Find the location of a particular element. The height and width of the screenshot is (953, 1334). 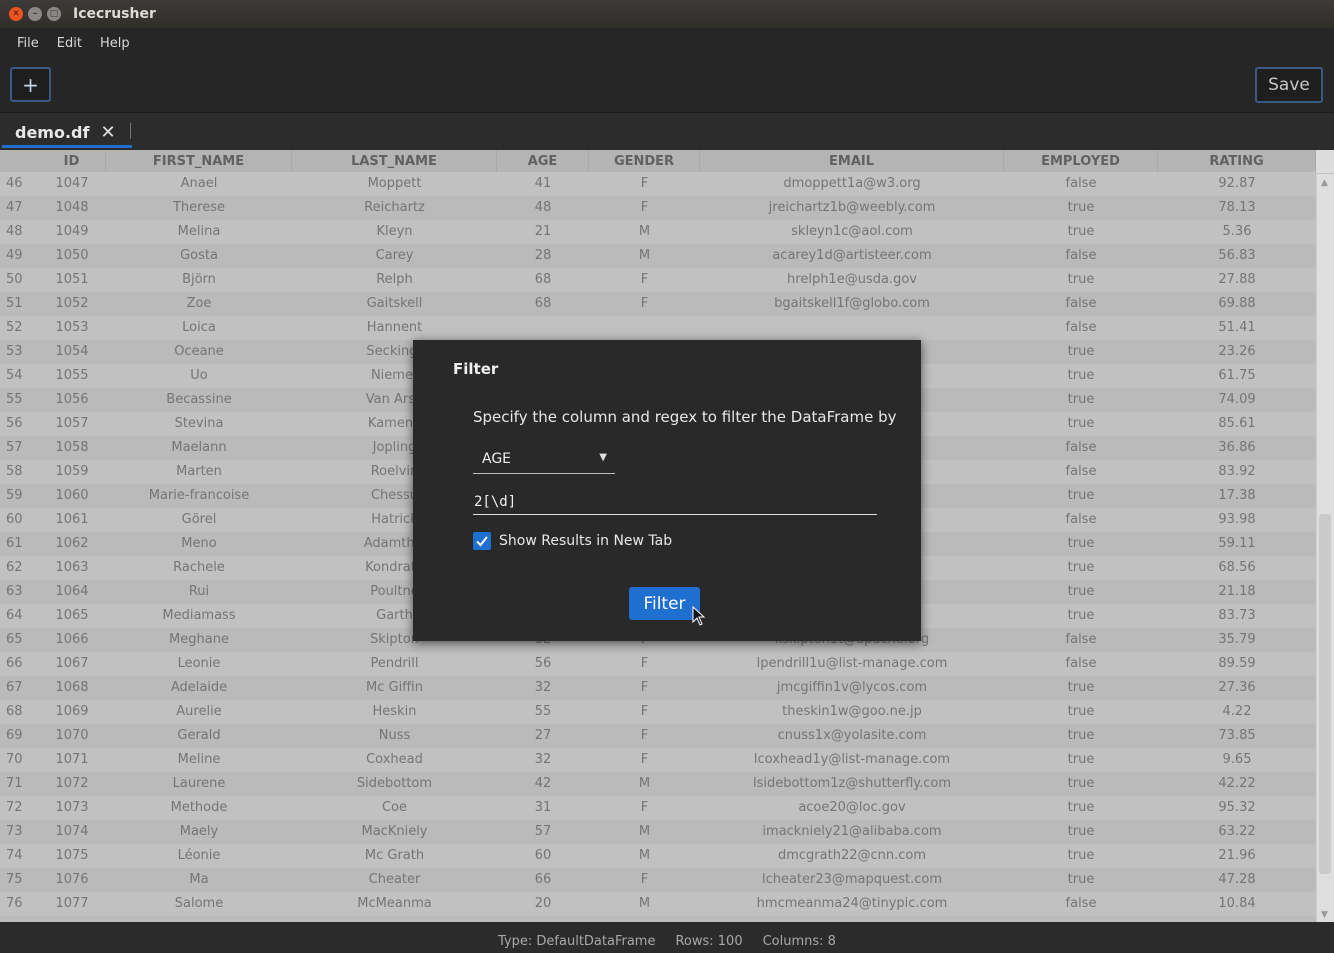

status-type: Type: DefaultDataFrame is located at coordinates (577, 941).